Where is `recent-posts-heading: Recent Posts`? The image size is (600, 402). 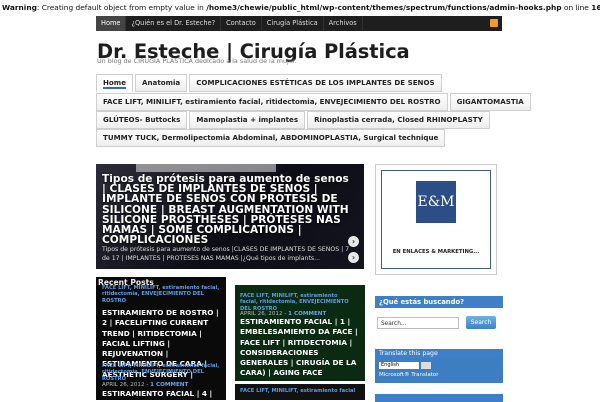
recent-posts-heading: Recent Posts is located at coordinates (126, 282).